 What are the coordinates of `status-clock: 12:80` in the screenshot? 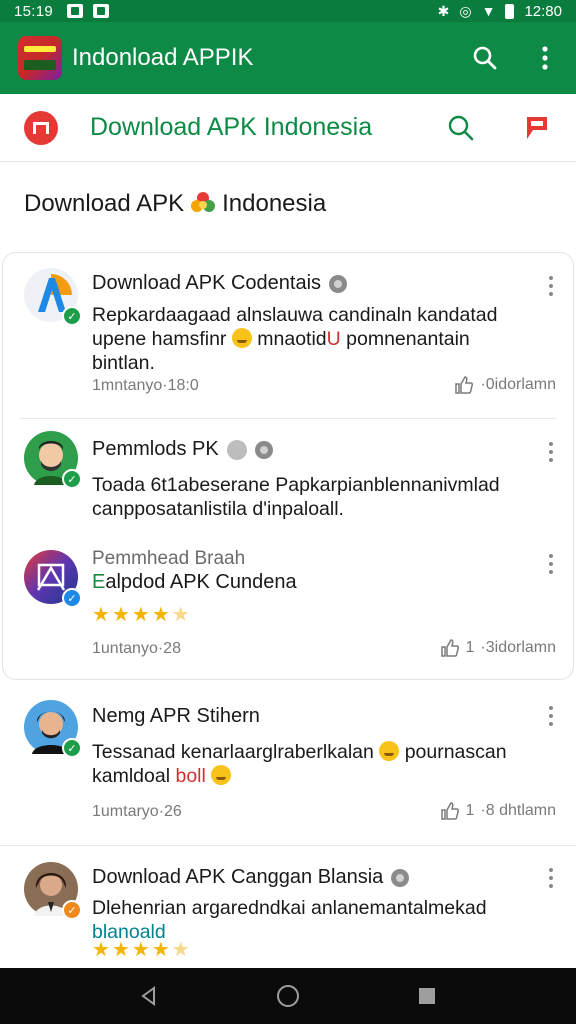 It's located at (543, 11).